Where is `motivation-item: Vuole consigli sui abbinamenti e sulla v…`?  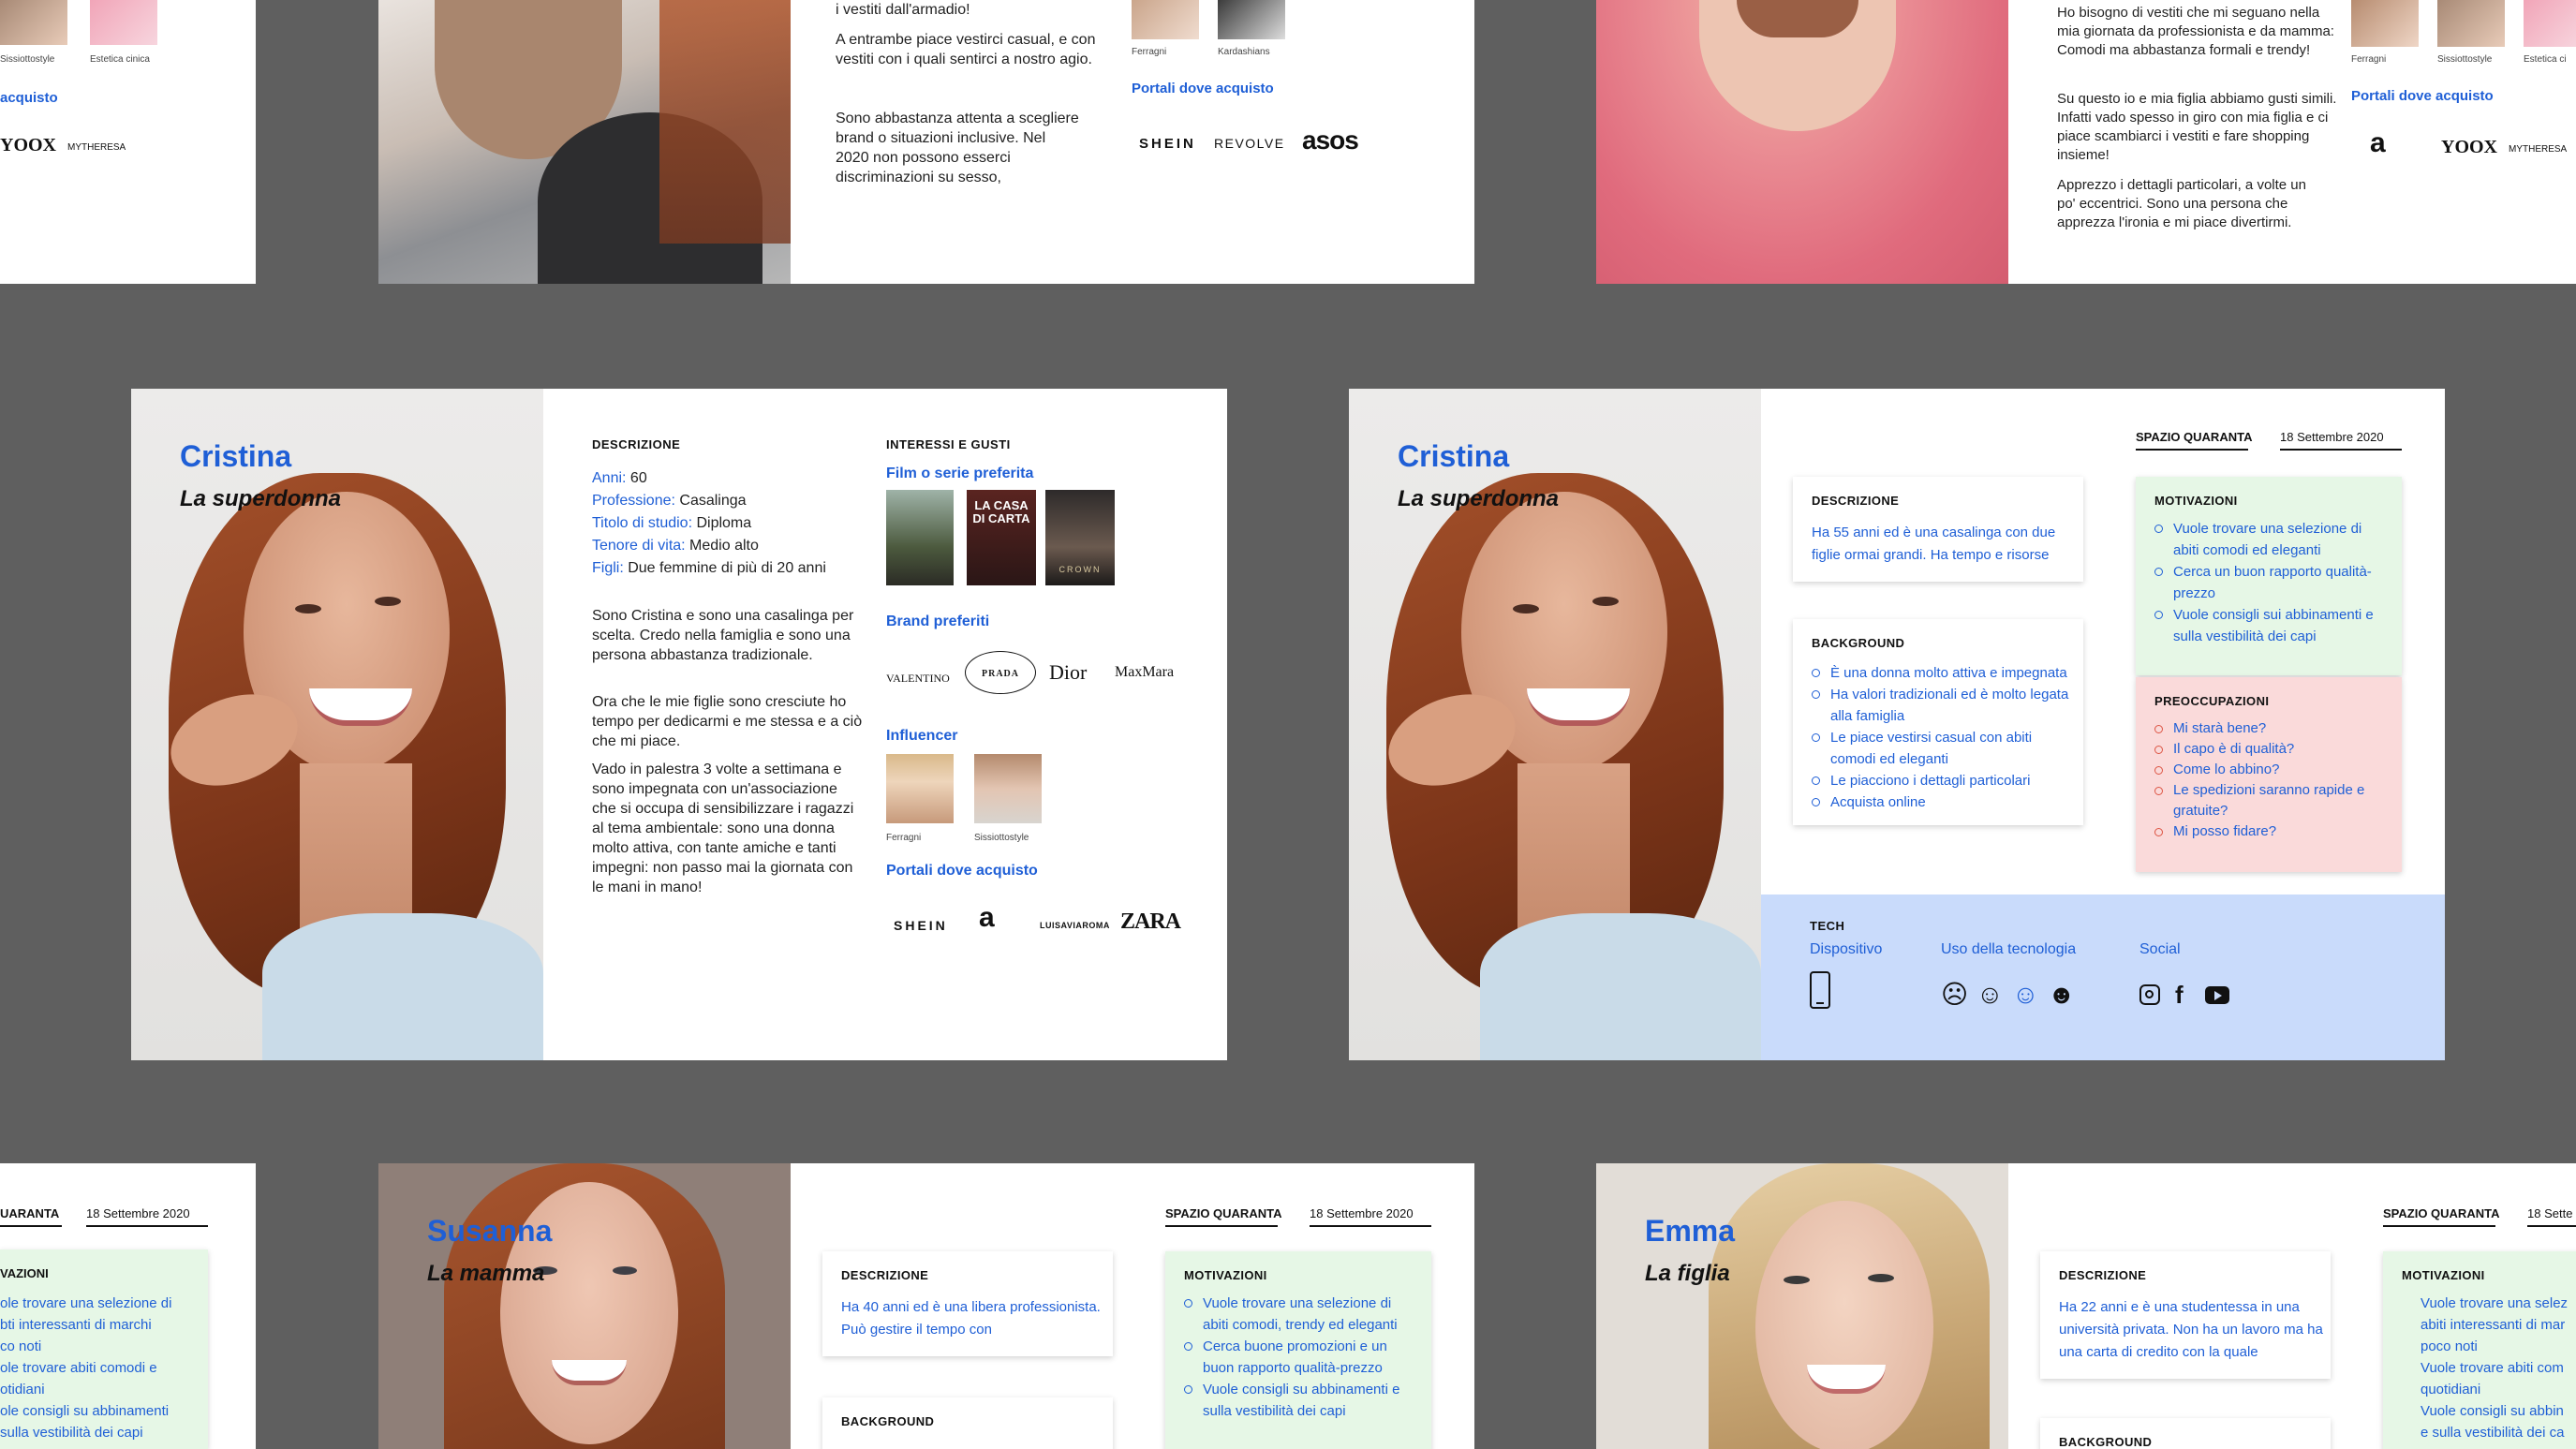 motivation-item: Vuole consigli sui abbinamenti e sulla v… is located at coordinates (2271, 625).